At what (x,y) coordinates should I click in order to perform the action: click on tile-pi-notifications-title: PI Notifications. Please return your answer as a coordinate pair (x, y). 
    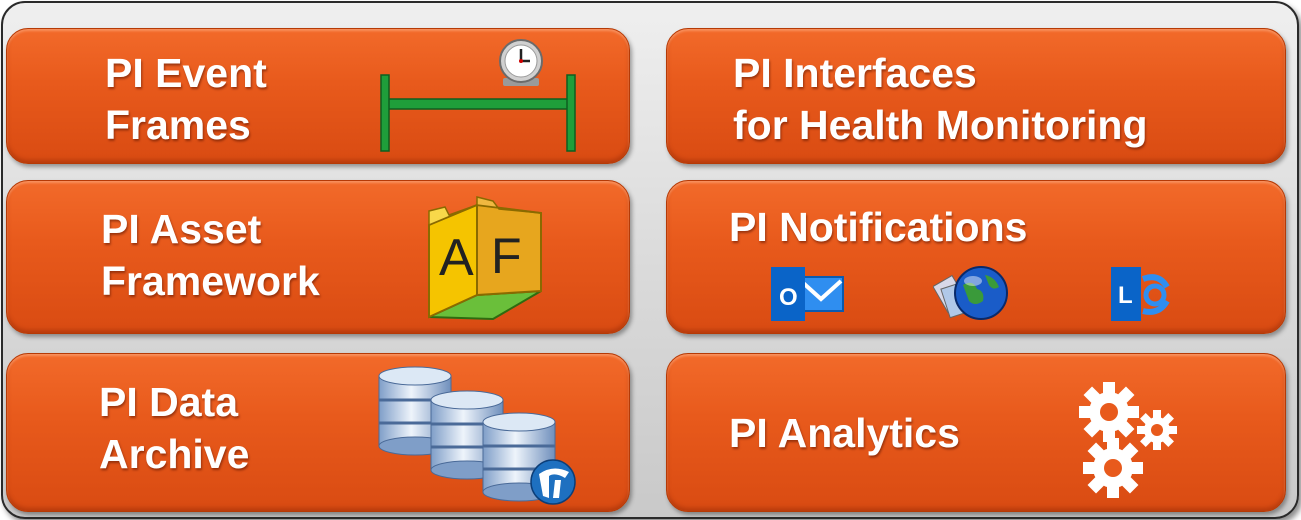
    Looking at the image, I should click on (878, 227).